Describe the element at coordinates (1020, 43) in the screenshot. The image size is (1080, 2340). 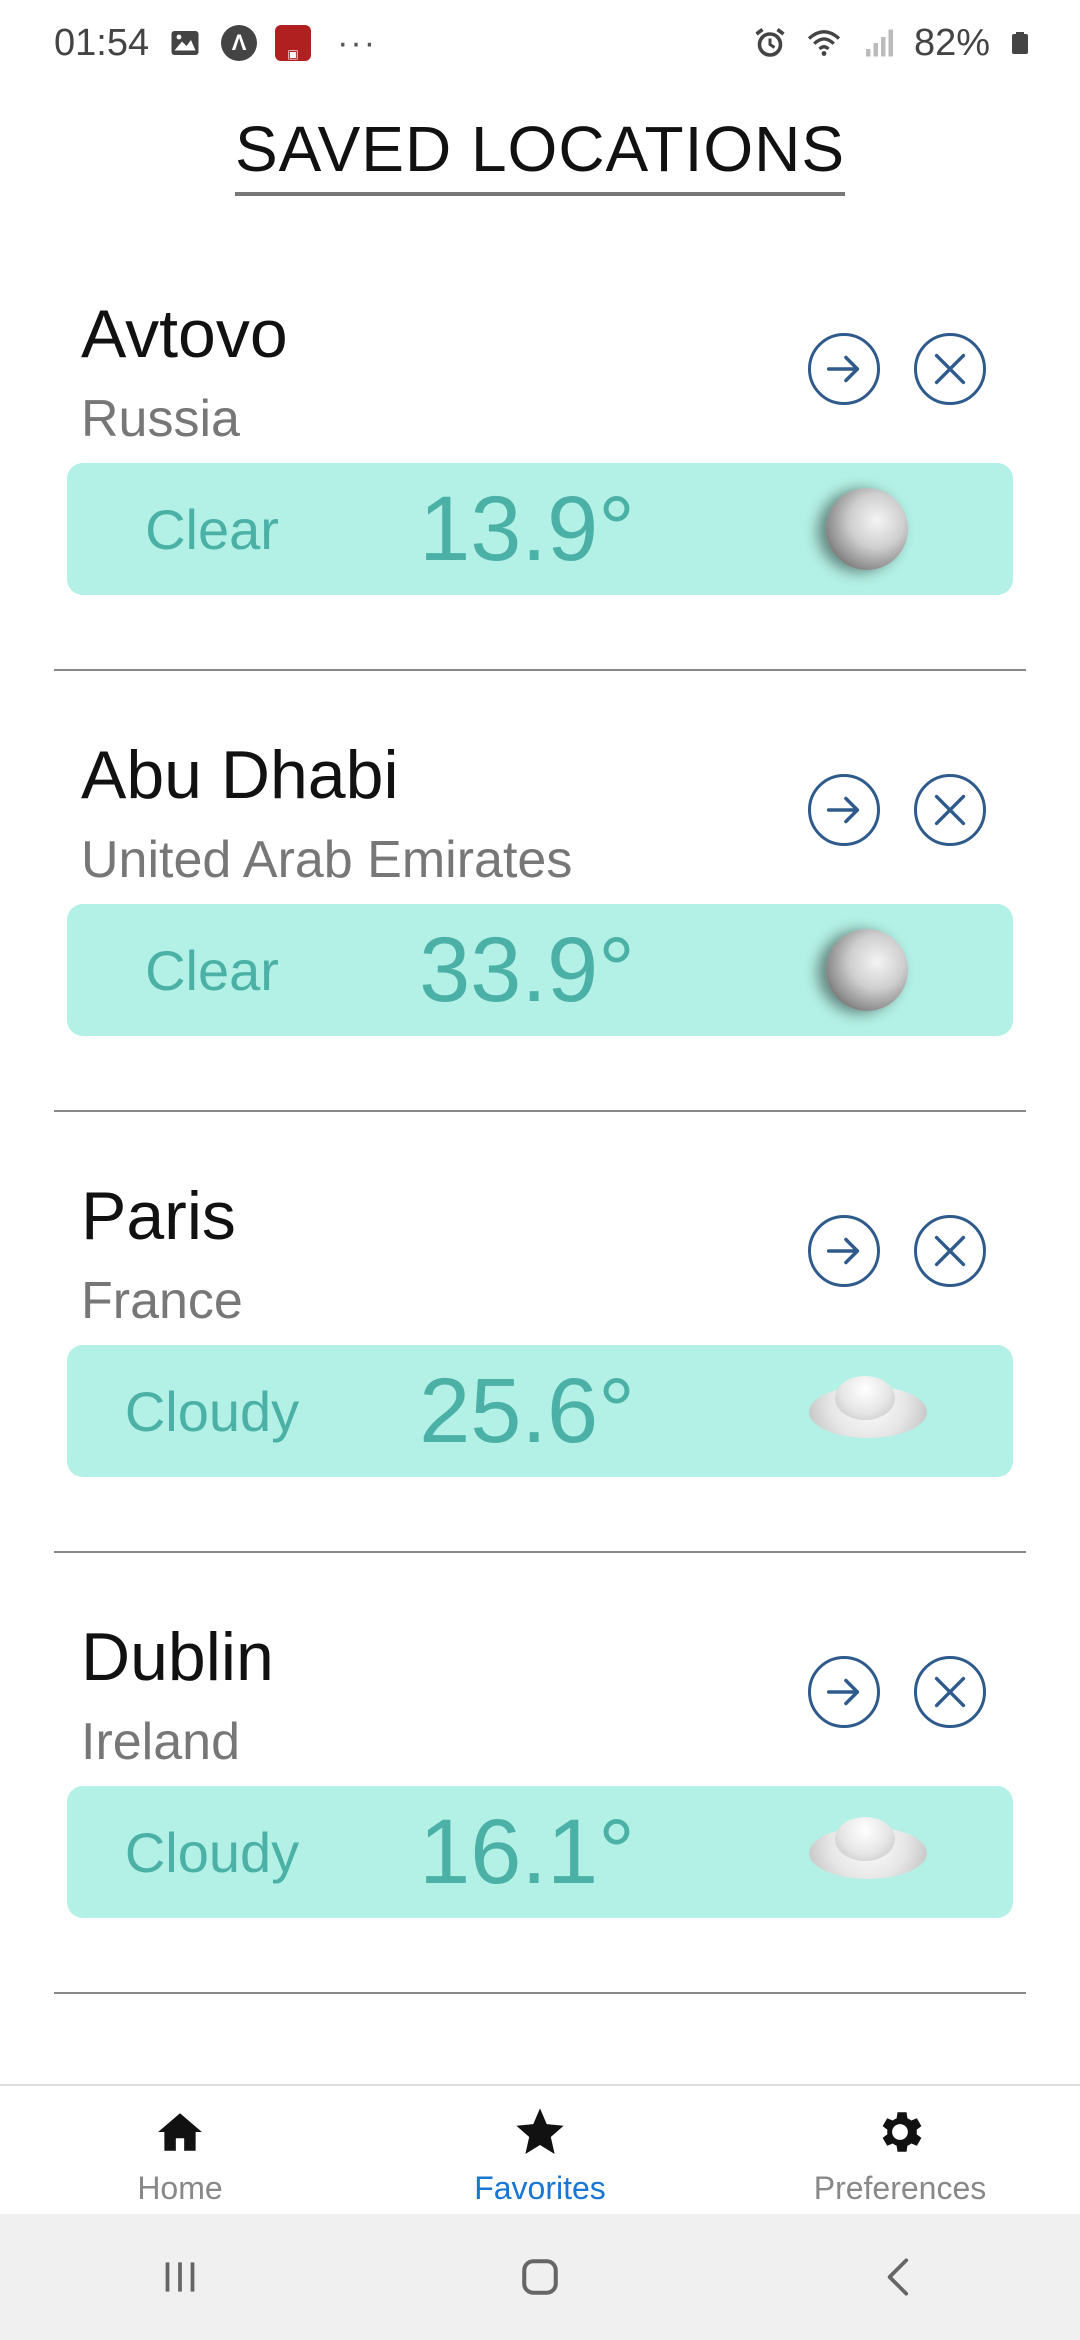
I see `battery-icon` at that location.